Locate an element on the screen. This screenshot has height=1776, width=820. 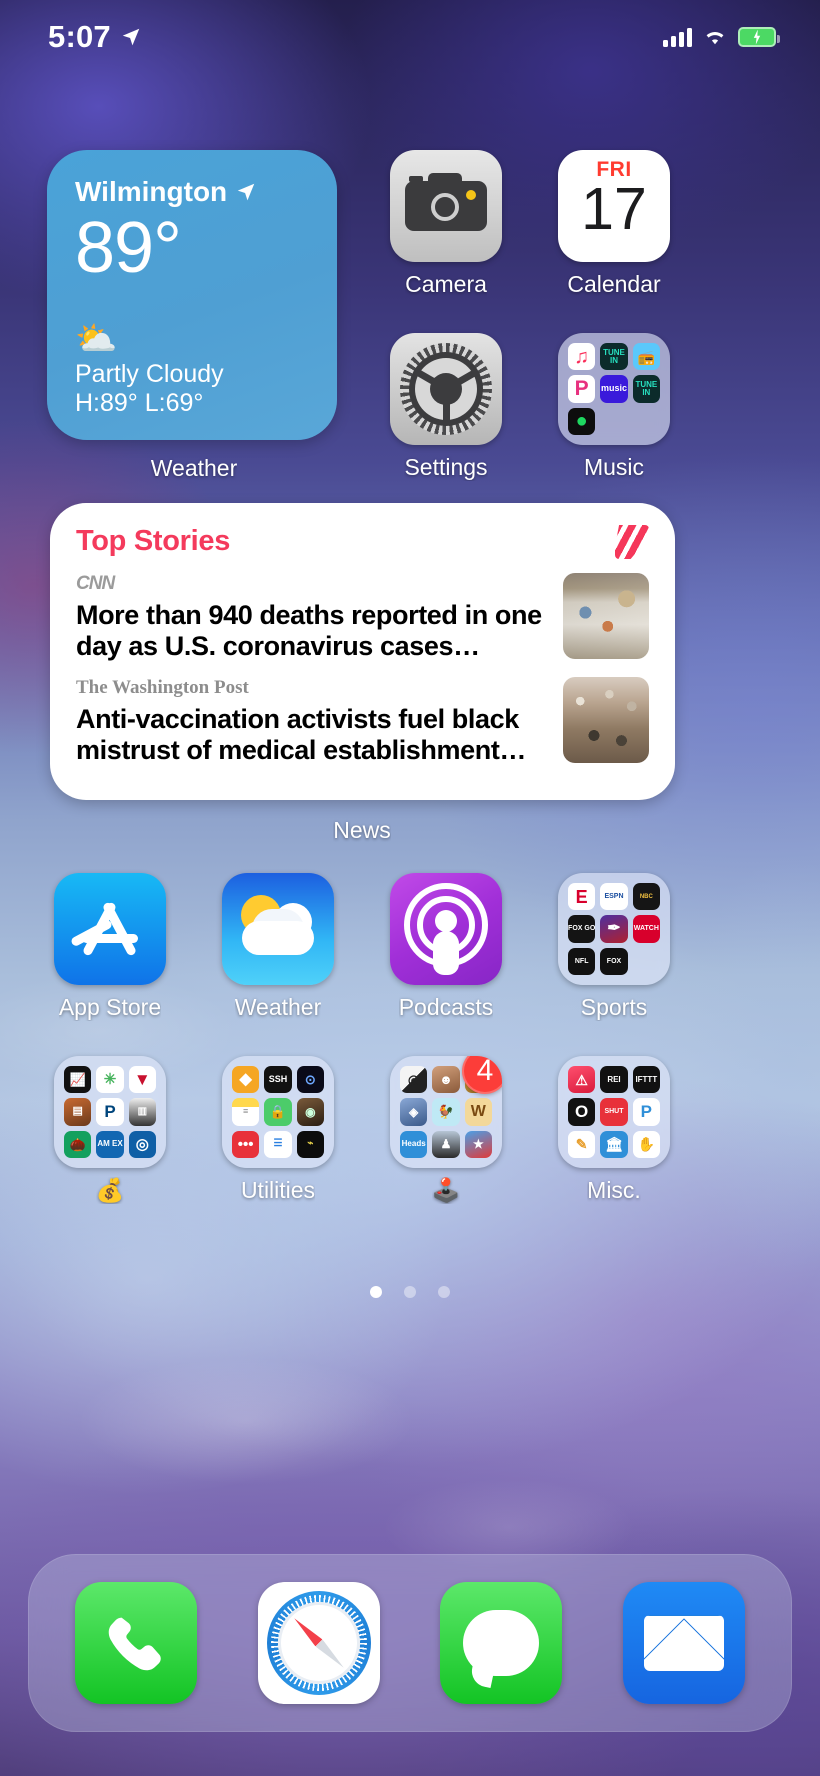
app-camera-label: Camera is located at coordinates (446, 284).